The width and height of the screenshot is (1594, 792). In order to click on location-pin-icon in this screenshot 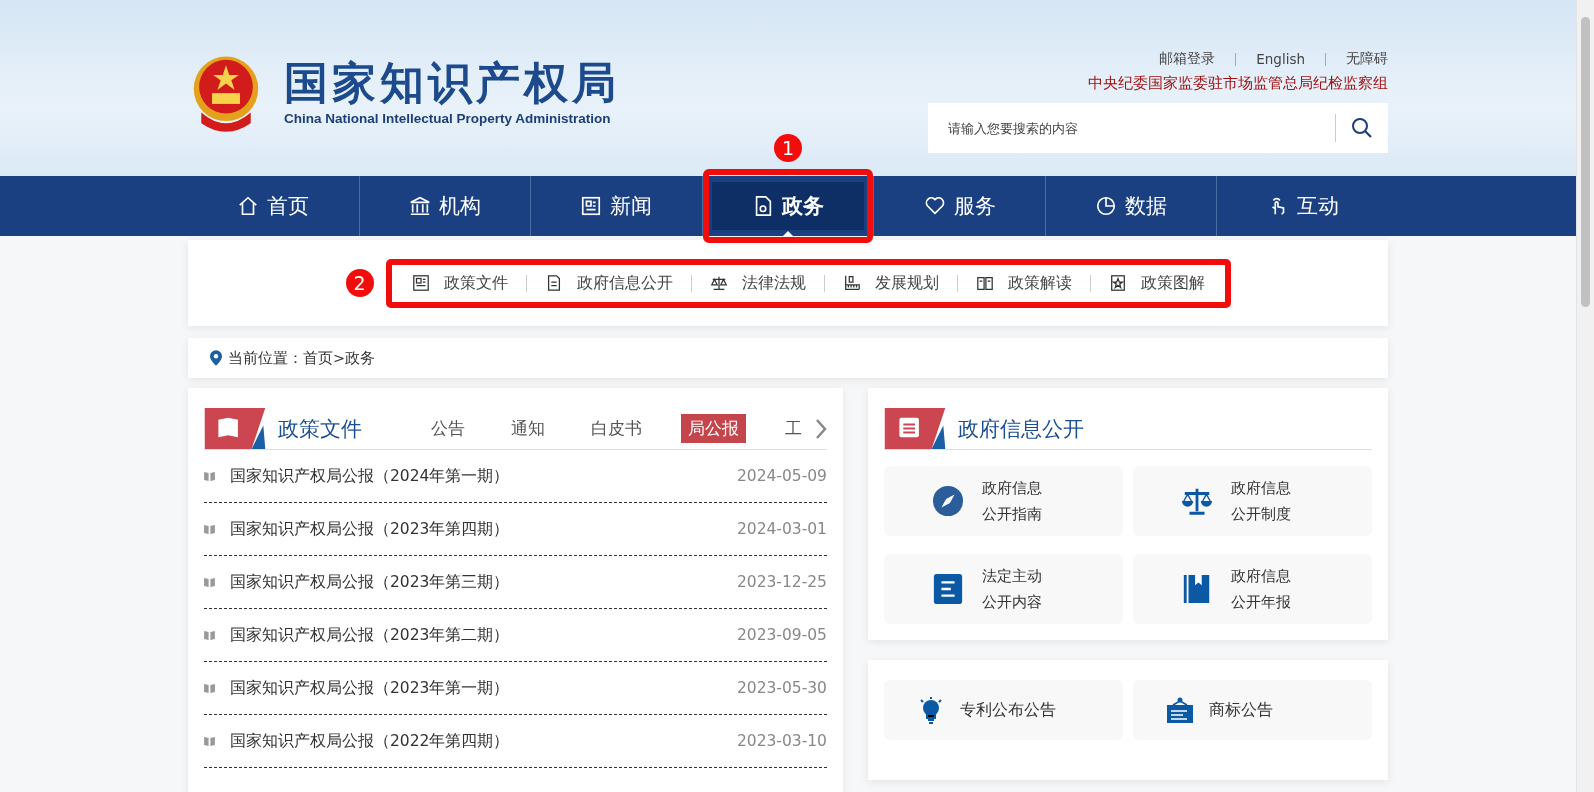, I will do `click(216, 358)`.